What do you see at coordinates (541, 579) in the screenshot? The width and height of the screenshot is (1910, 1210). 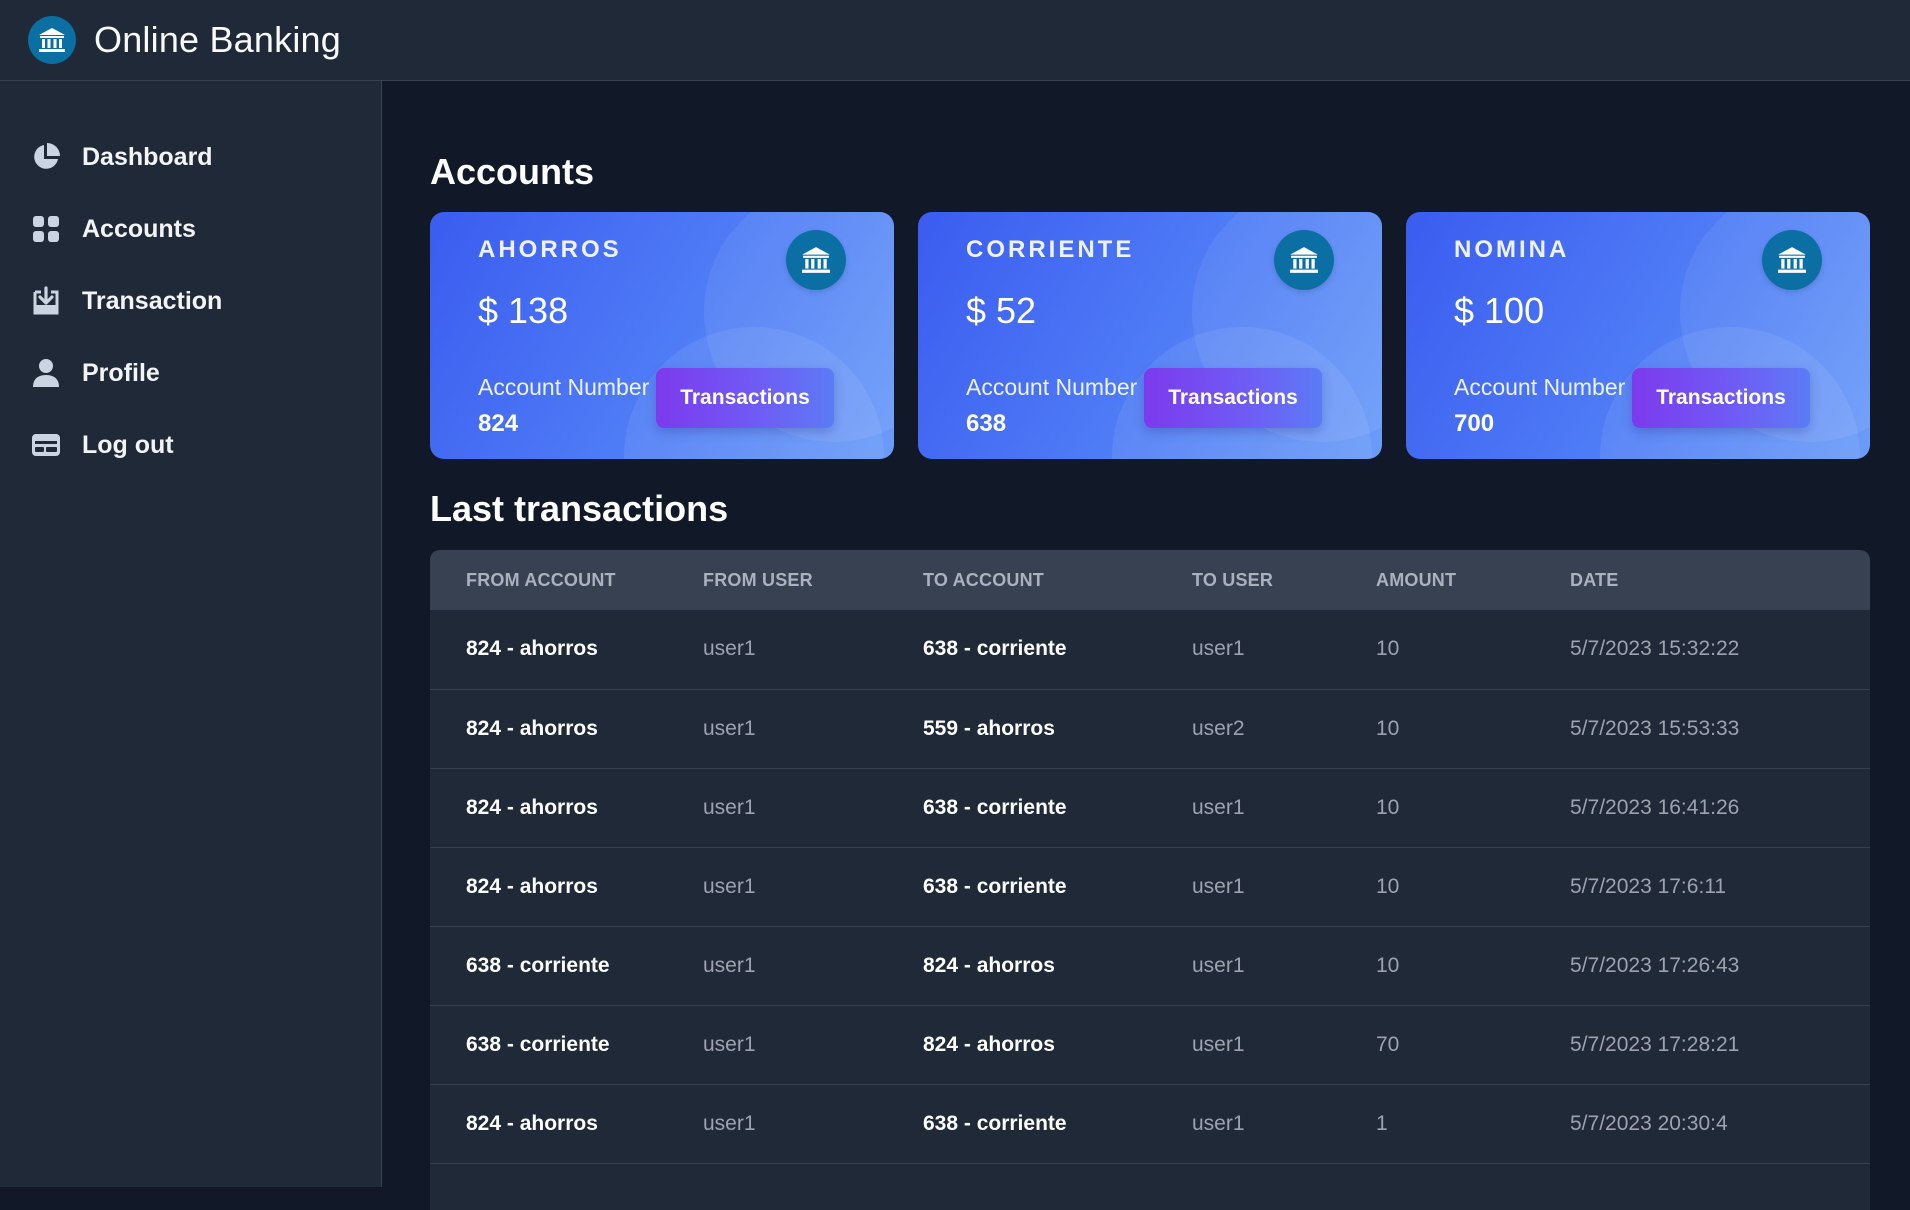 I see `column-header-from-account: FROM ACCOUNT` at bounding box center [541, 579].